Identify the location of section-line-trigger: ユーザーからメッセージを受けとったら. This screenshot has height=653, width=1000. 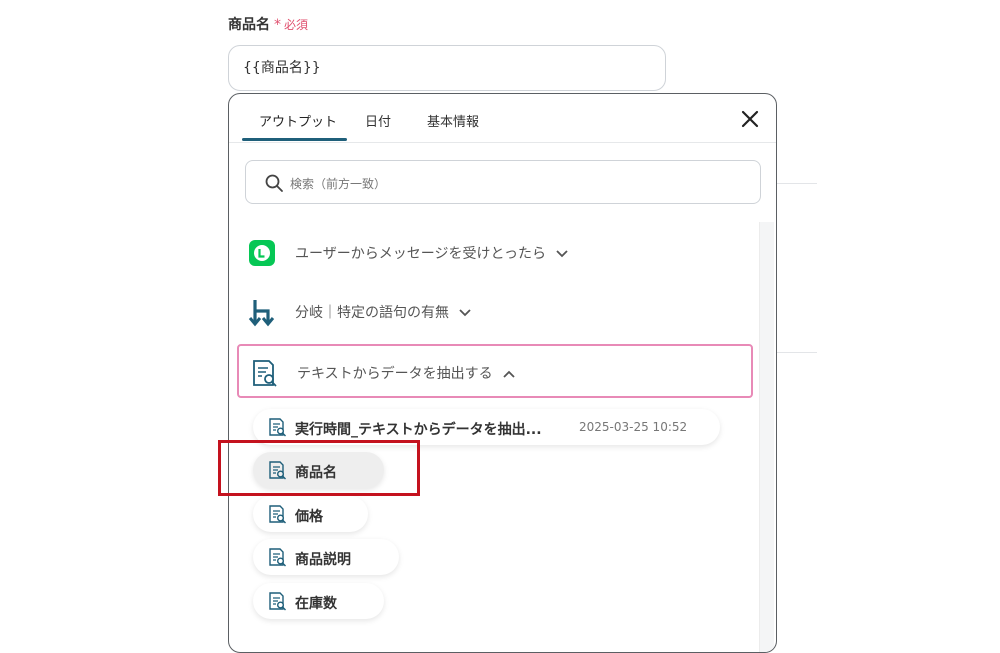
(495, 253).